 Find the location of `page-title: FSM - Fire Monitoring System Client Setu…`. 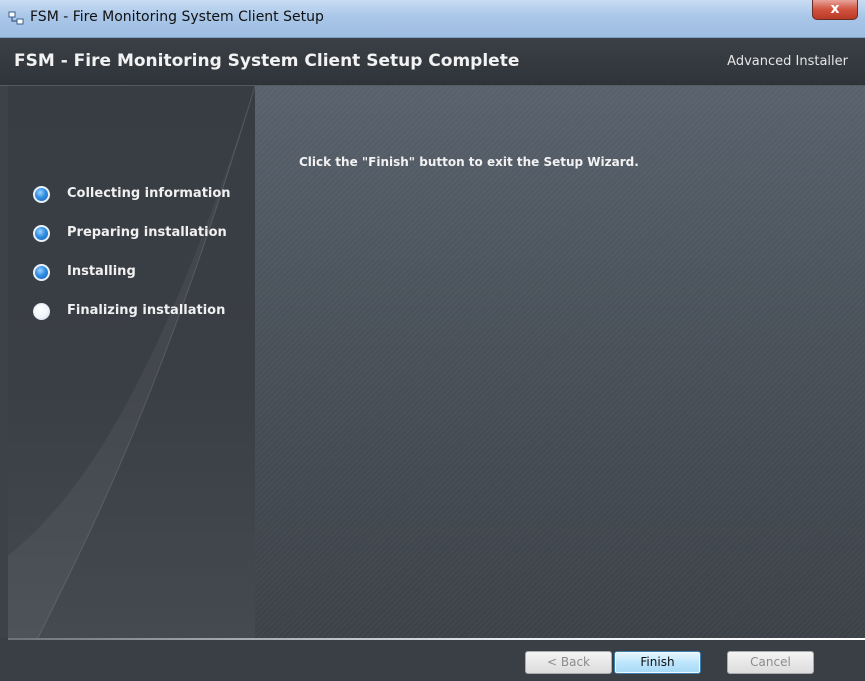

page-title: FSM - Fire Monitoring System Client Setu… is located at coordinates (267, 61).